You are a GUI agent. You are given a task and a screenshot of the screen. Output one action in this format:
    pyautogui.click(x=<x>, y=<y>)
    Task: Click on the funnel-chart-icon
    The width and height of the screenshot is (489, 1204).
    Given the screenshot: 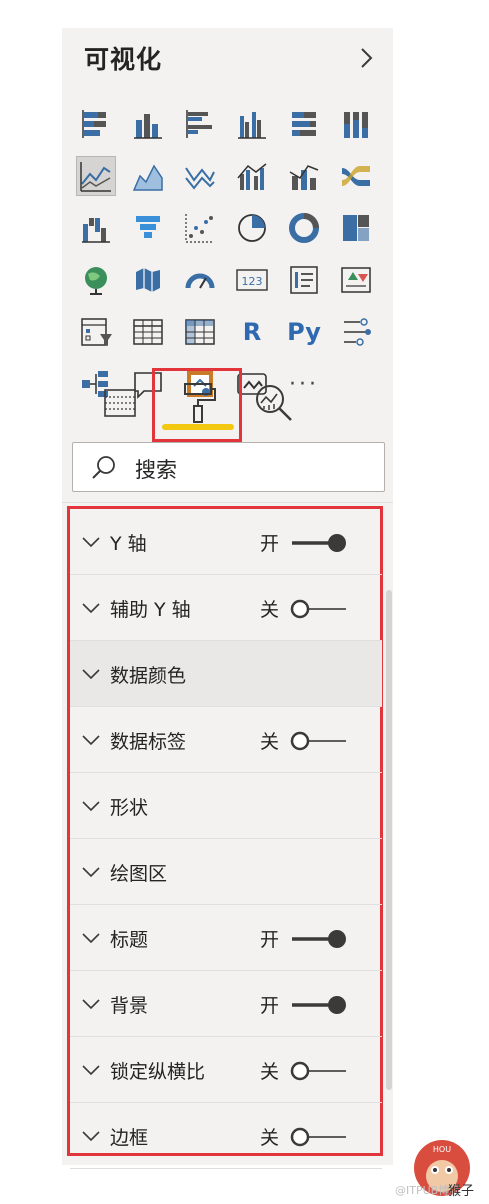 What is the action you would take?
    pyautogui.click(x=148, y=227)
    